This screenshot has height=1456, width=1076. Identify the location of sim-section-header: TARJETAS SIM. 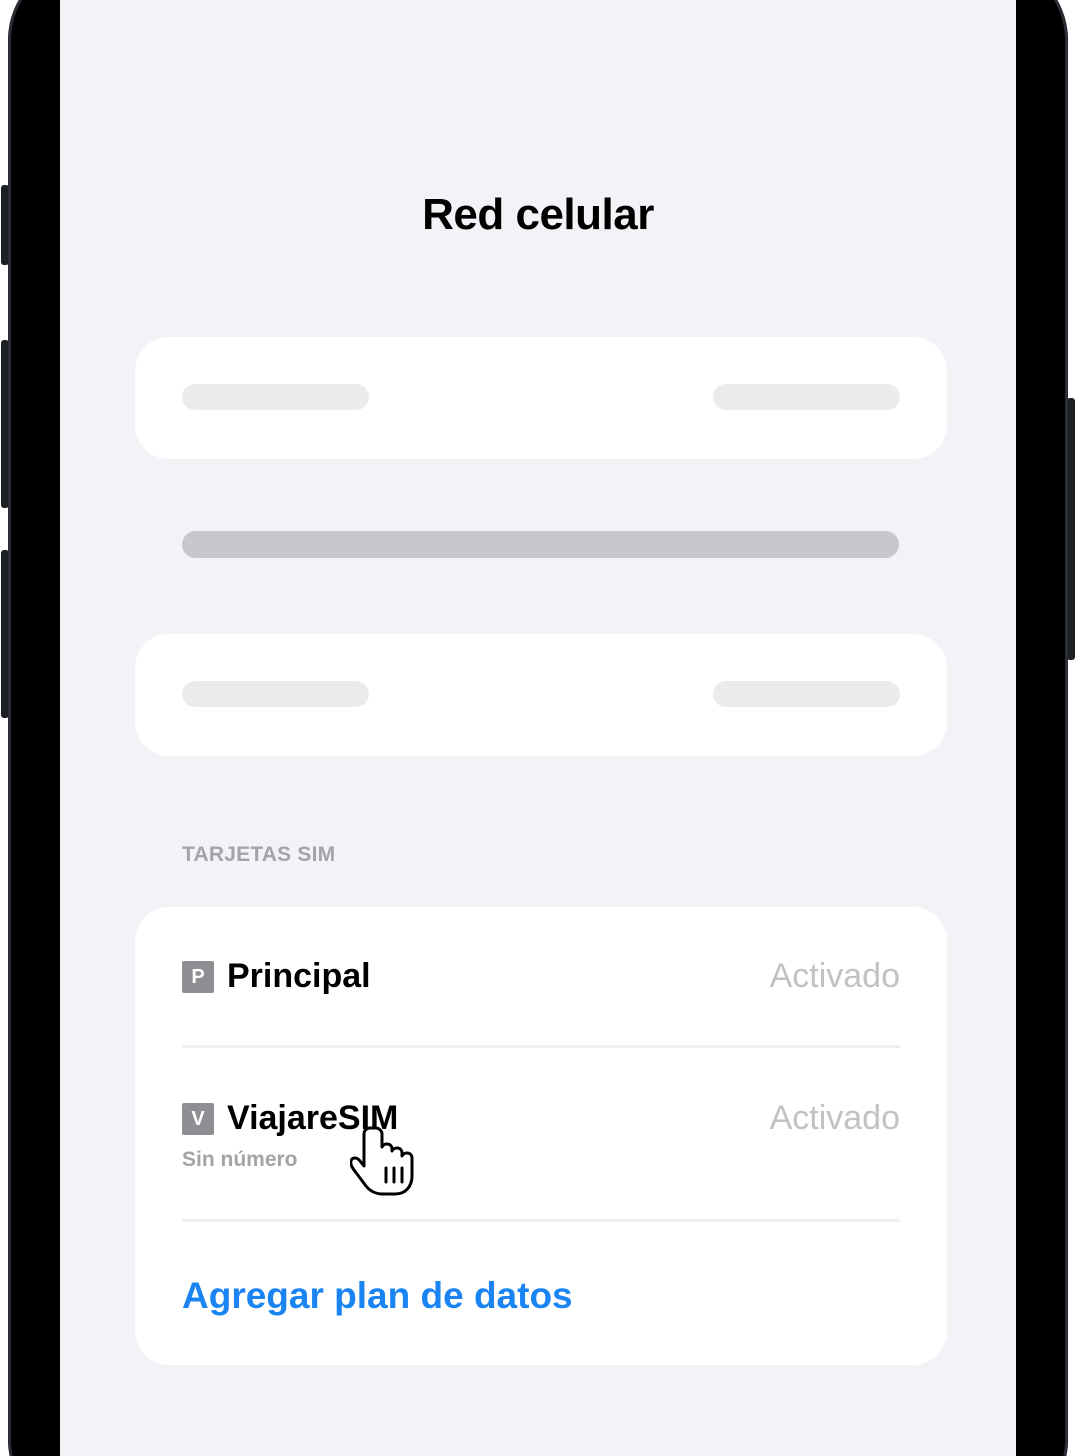
(259, 854).